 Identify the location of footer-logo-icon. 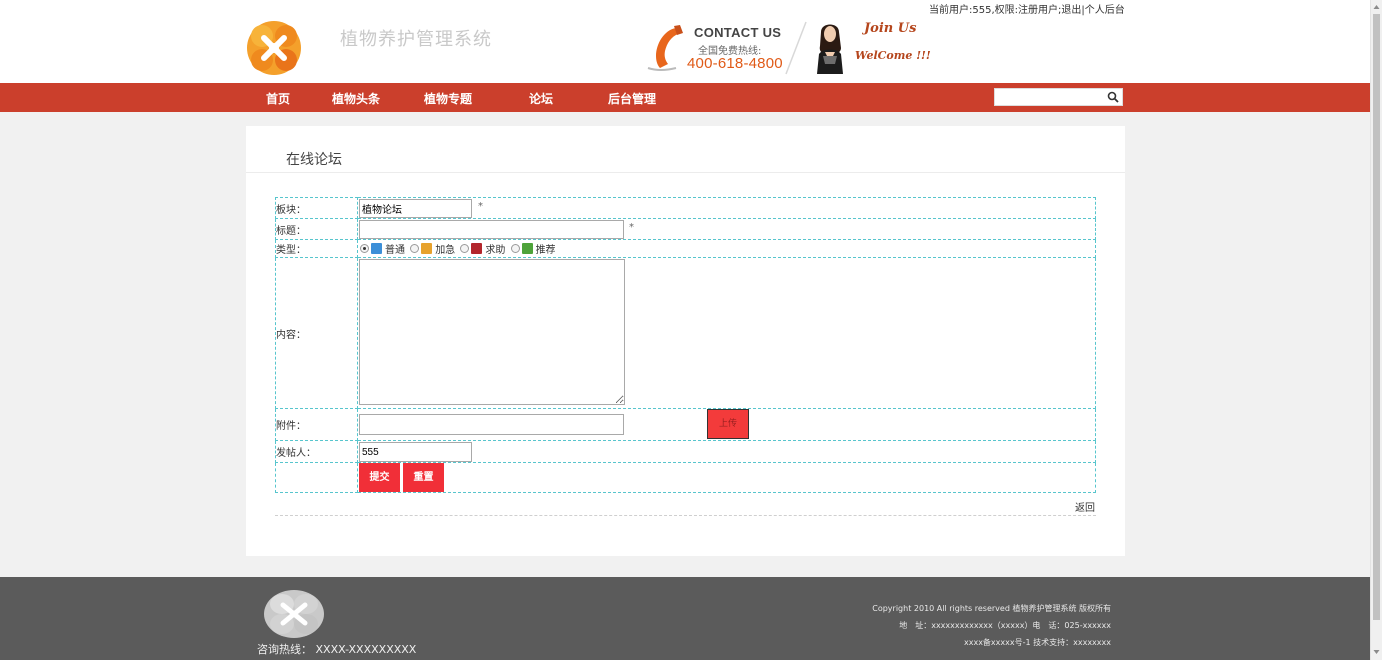
(294, 614).